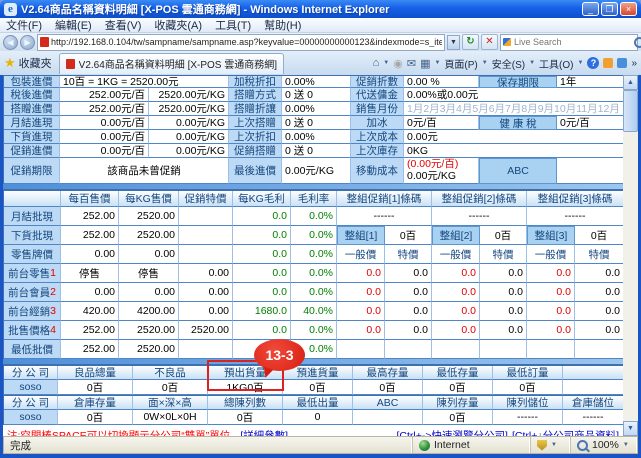 This screenshot has width=641, height=458. What do you see at coordinates (10, 42) in the screenshot?
I see `back-button: ◀` at bounding box center [10, 42].